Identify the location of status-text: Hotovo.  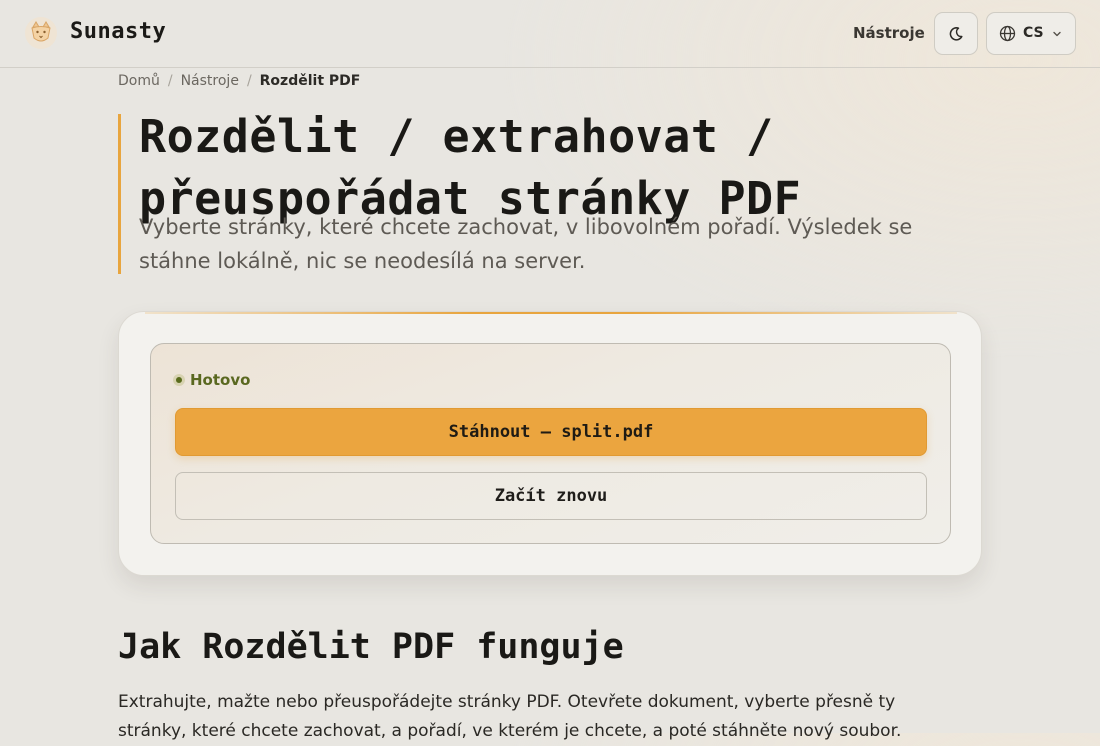
(220, 380).